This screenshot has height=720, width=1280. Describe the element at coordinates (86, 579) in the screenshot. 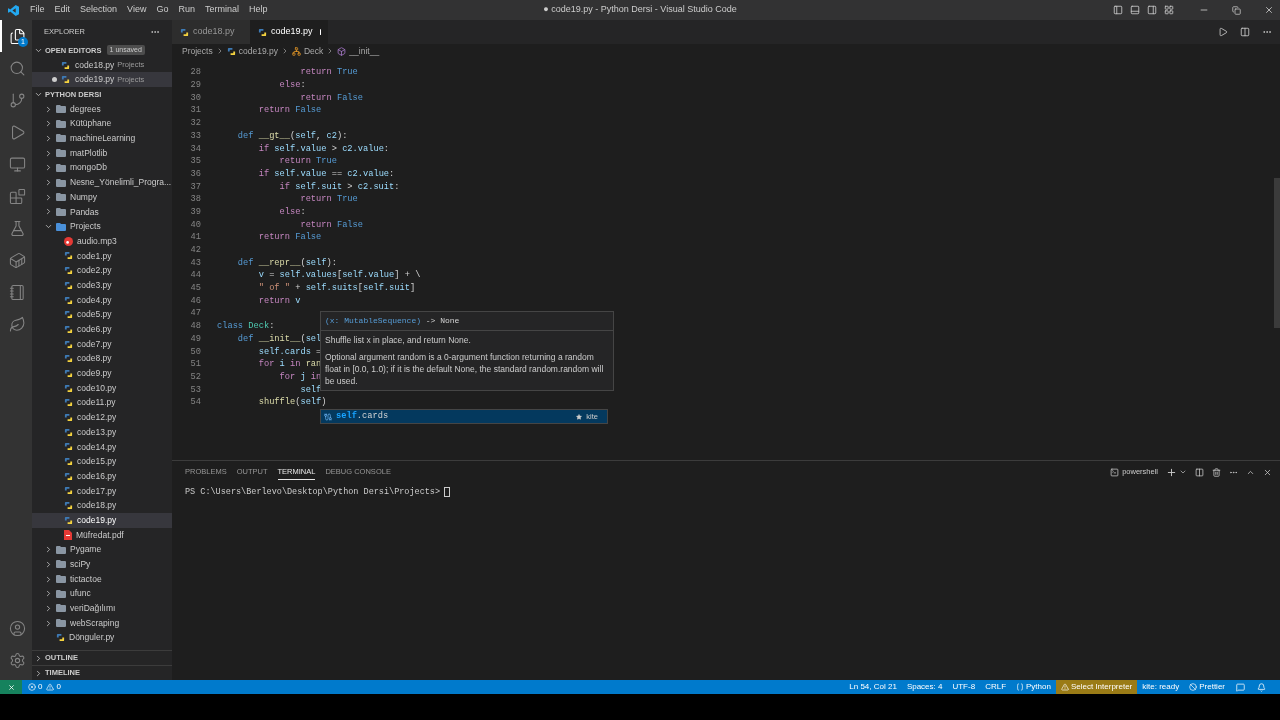

I see `tree-label: tictactoe` at that location.